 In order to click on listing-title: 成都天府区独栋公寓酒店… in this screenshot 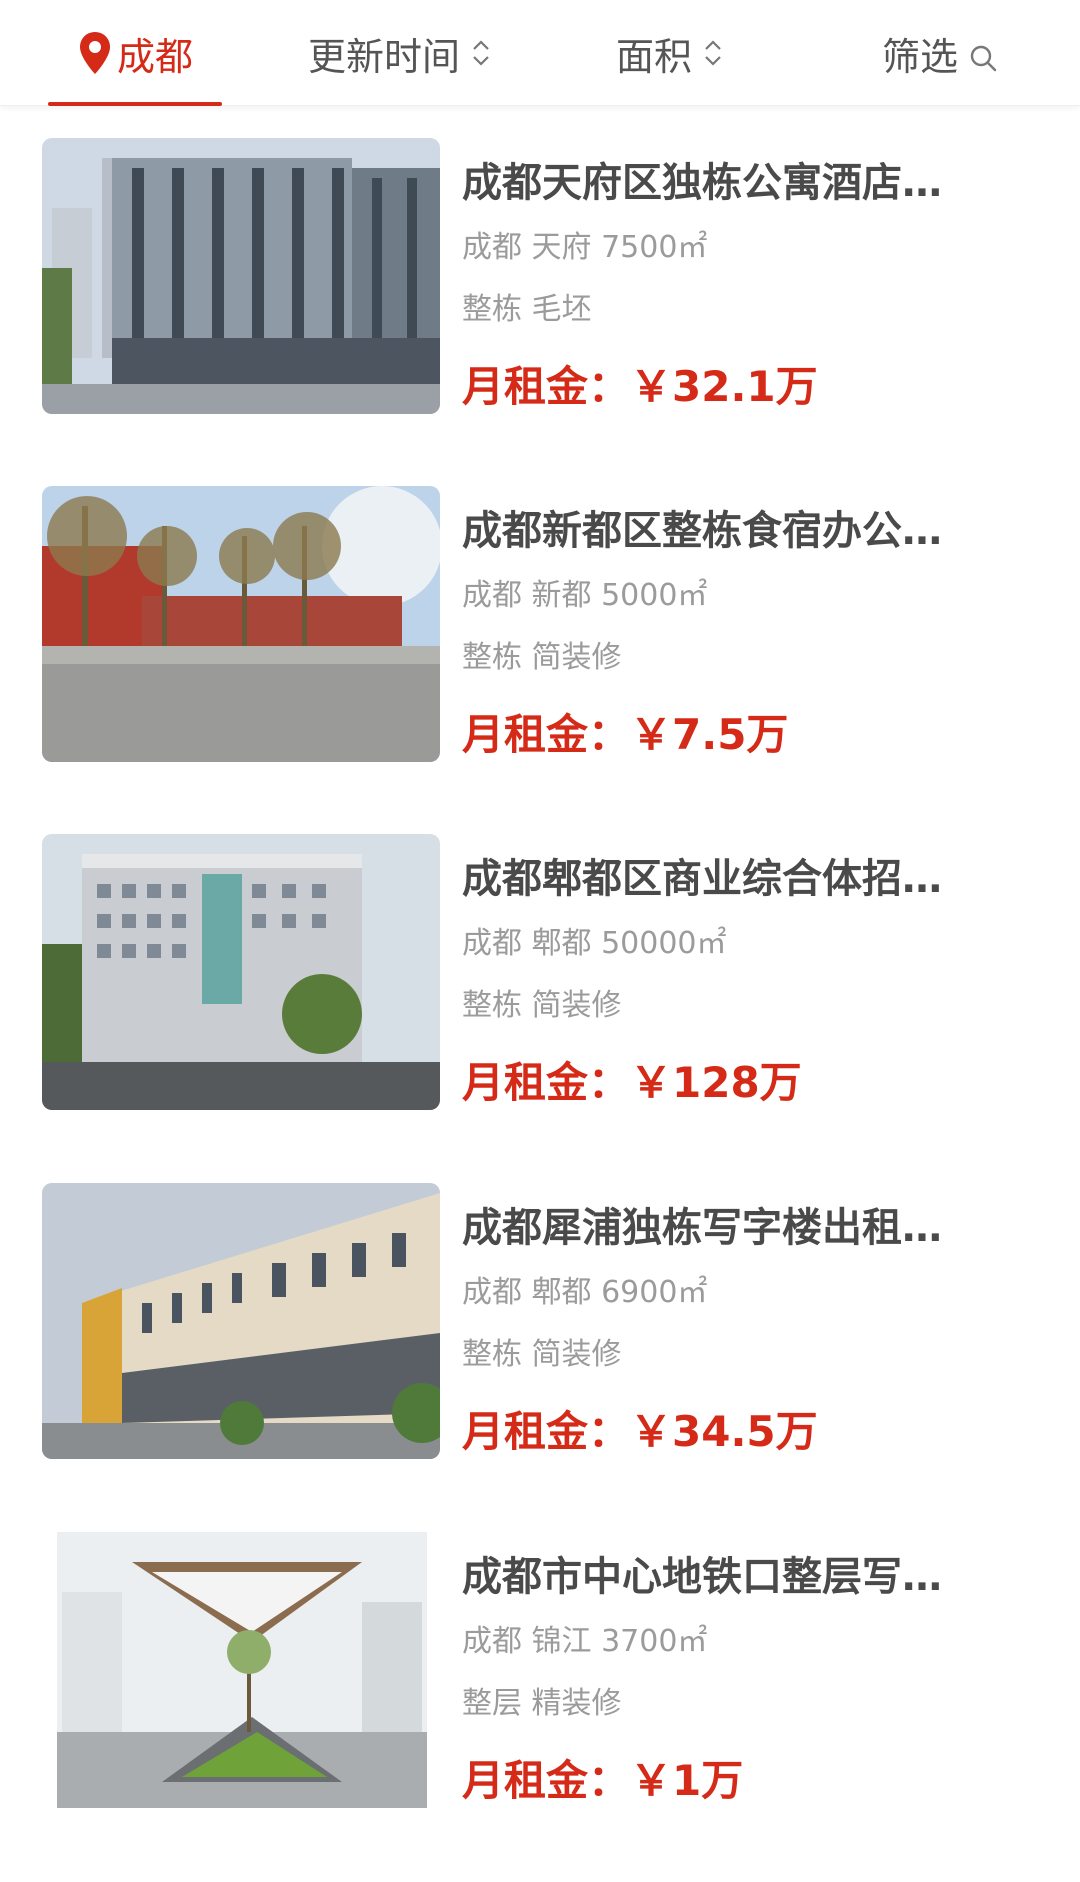, I will do `click(732, 183)`.